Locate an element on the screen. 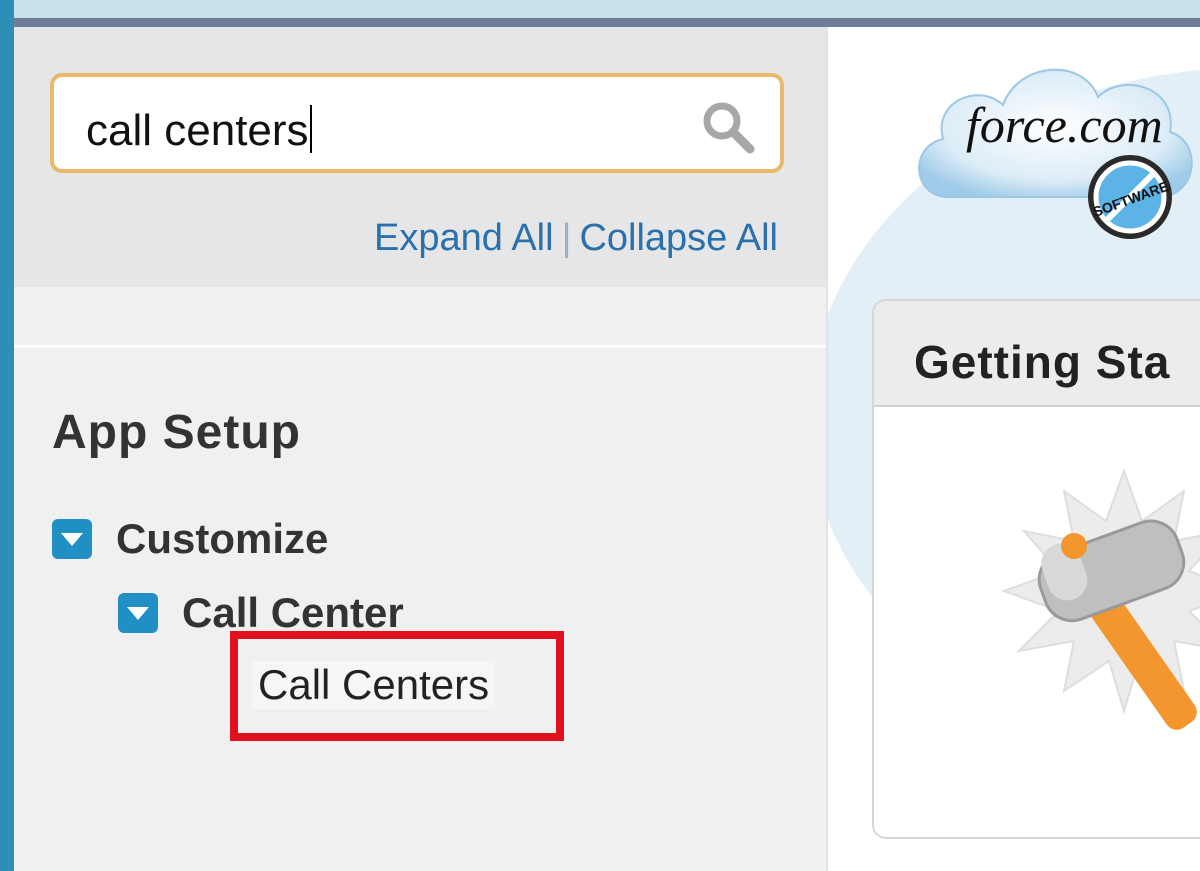 This screenshot has width=1200, height=871. hammer-icon is located at coordinates (1100, 599).